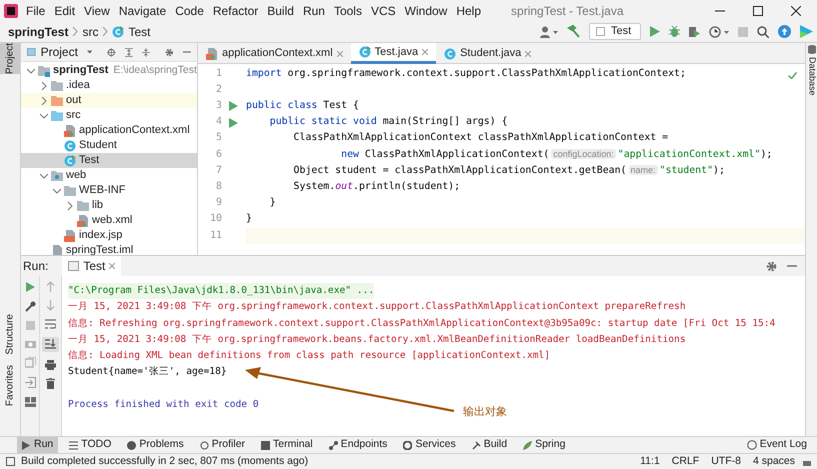 The height and width of the screenshot is (469, 817). I want to click on rerun-icon, so click(30, 287).